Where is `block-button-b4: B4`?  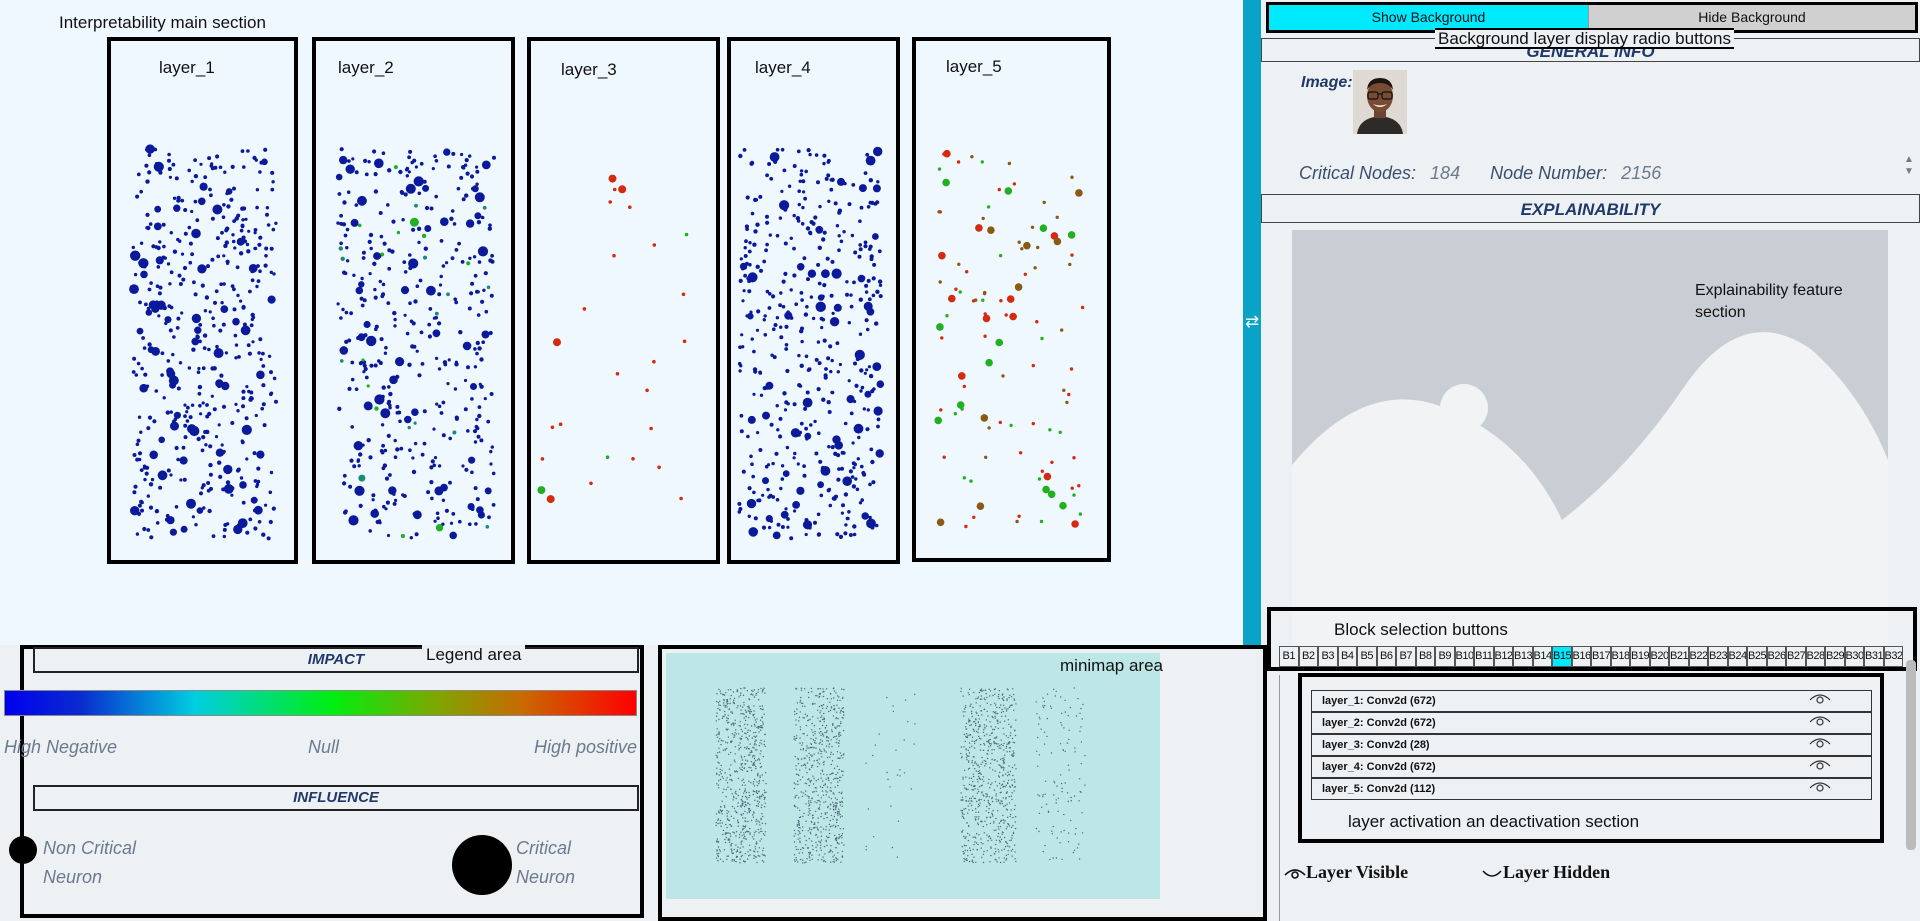 block-button-b4: B4 is located at coordinates (1347, 656).